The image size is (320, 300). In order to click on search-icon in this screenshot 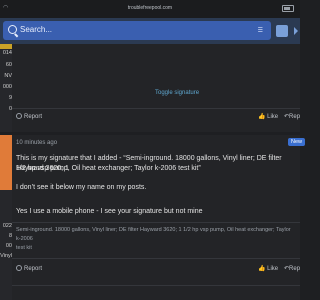, I will do `click(12, 29)`.